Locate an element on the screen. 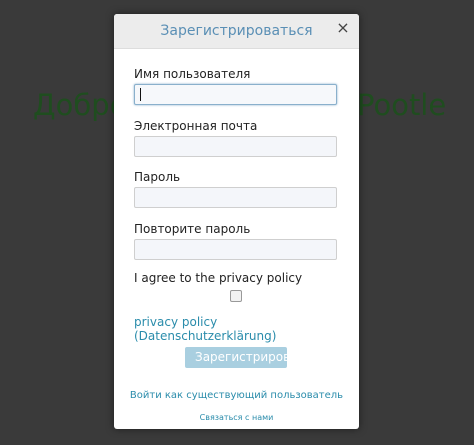 This screenshot has height=445, width=474. dialog-titlebar: Зарегистрироваться × is located at coordinates (236, 31).